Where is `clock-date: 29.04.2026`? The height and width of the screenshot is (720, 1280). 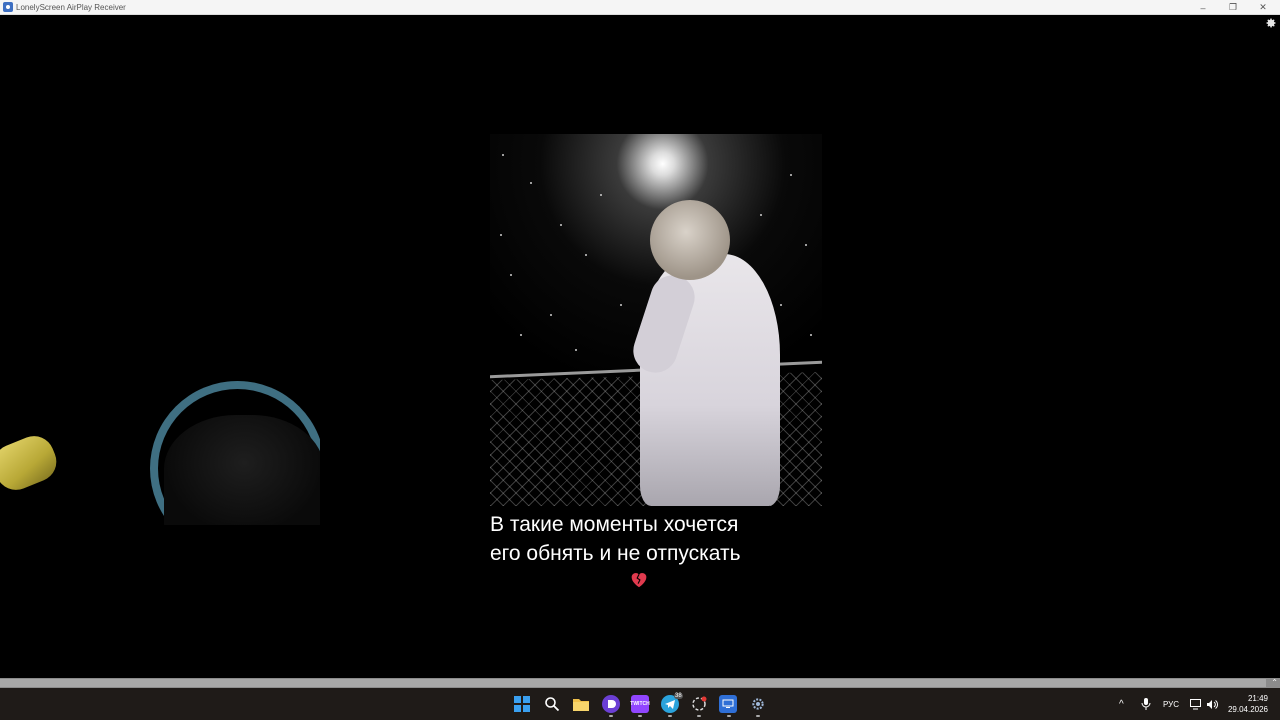 clock-date: 29.04.2026 is located at coordinates (1247, 709).